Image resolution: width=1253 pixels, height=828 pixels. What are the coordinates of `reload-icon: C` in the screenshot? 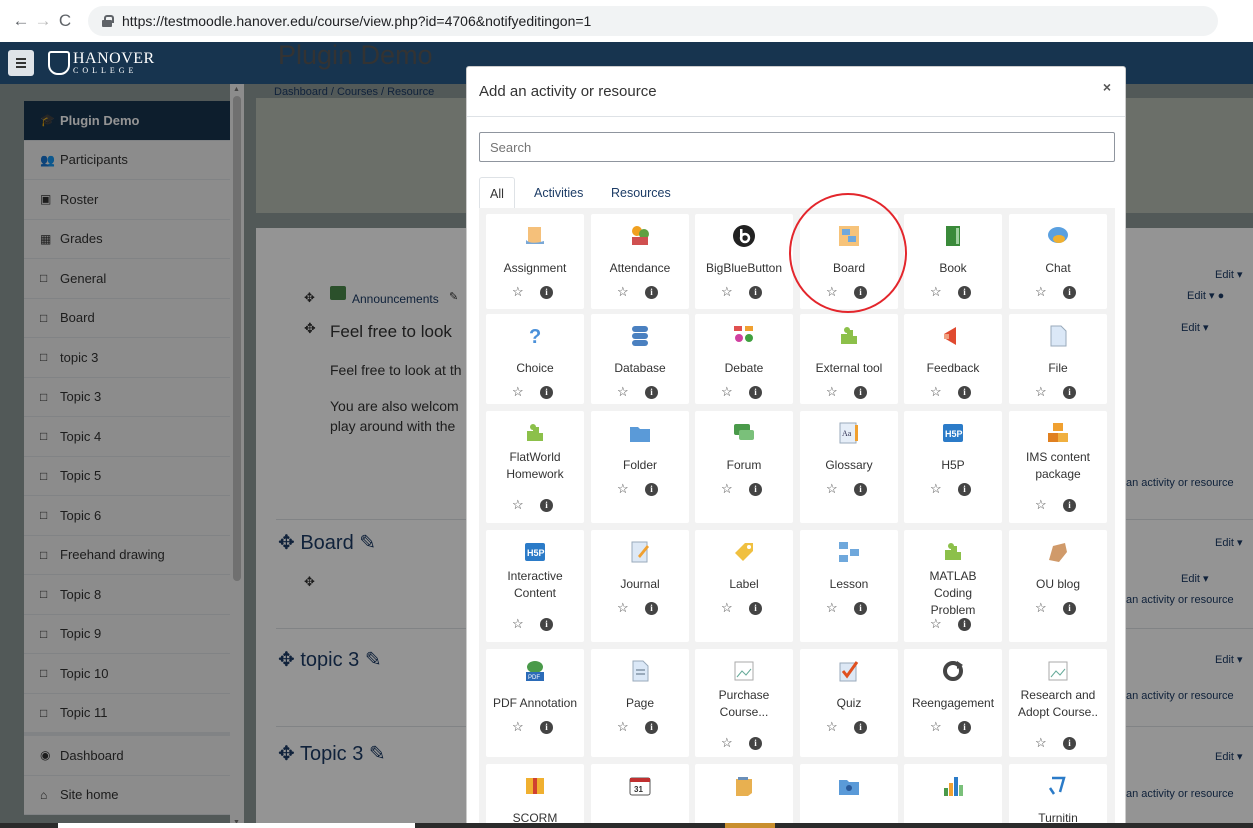 It's located at (65, 21).